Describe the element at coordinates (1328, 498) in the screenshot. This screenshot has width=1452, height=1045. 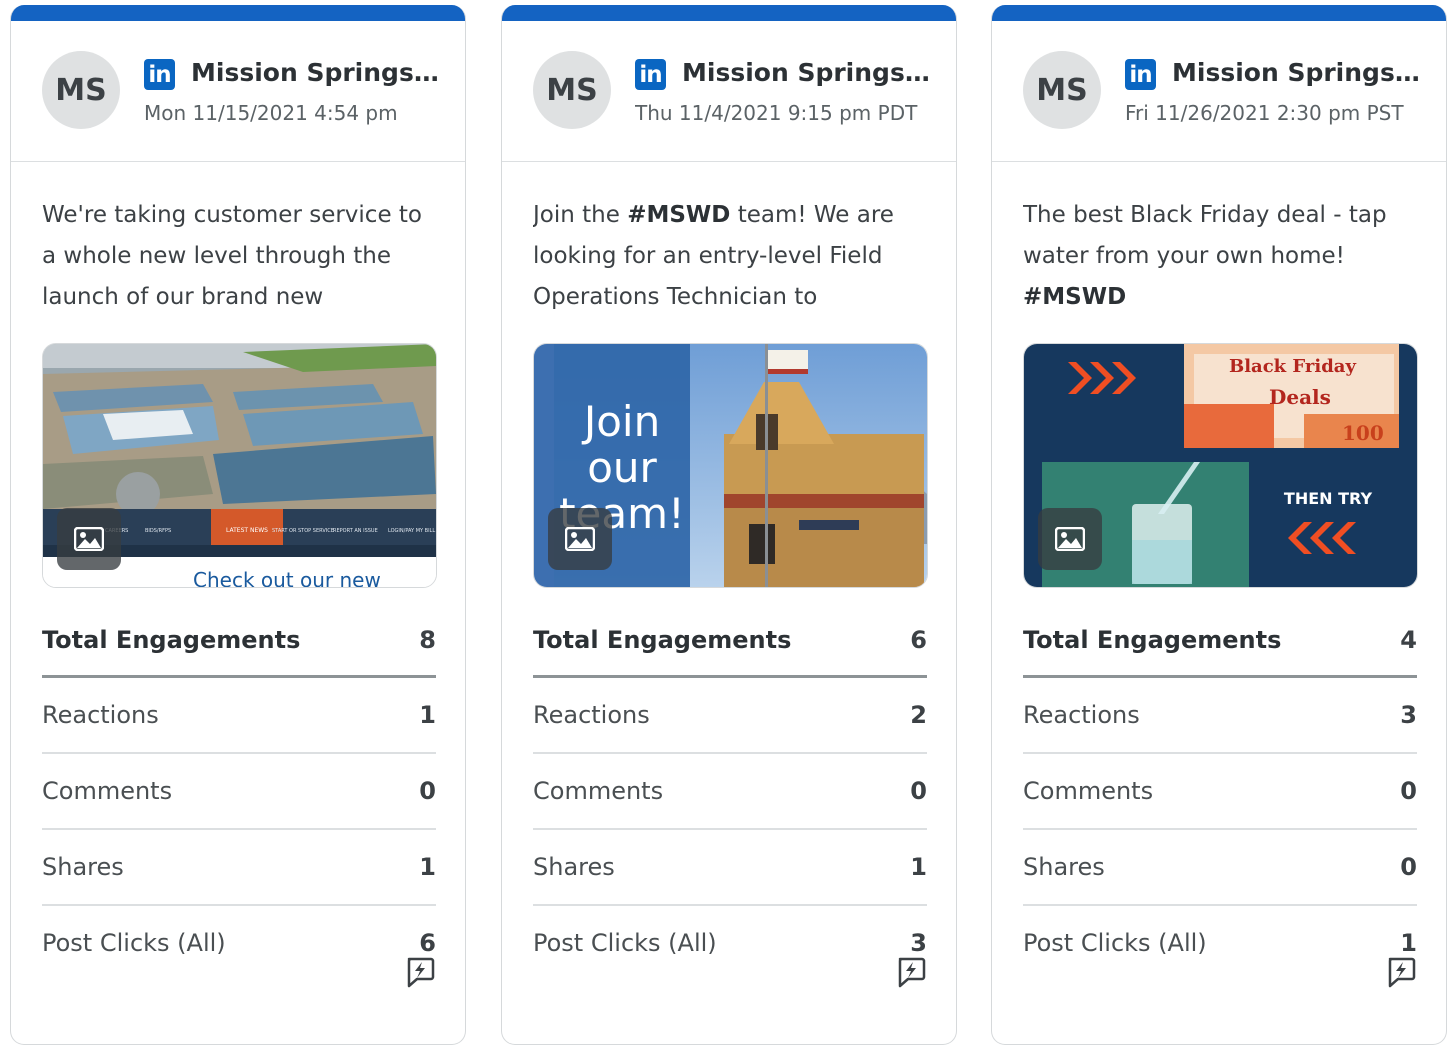
I see `image-text-then-try: THEN TRY` at that location.